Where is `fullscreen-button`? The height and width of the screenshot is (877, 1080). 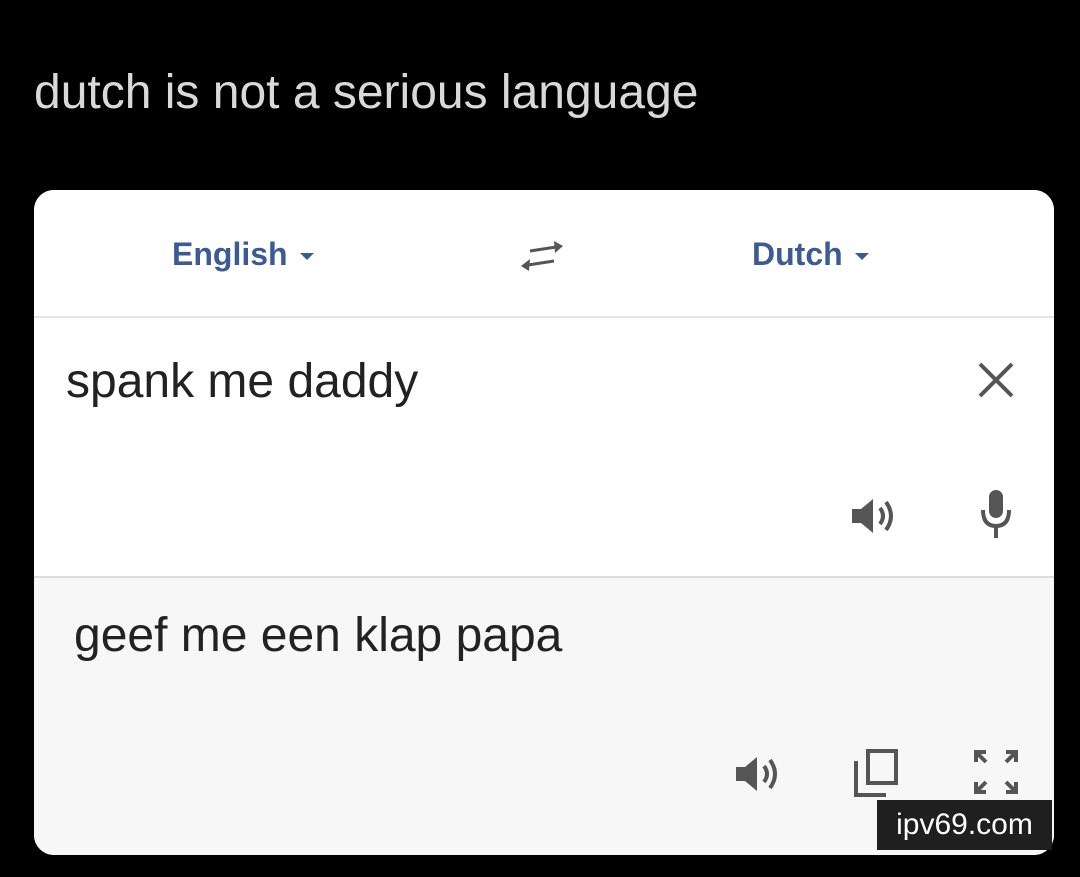
fullscreen-button is located at coordinates (996, 772).